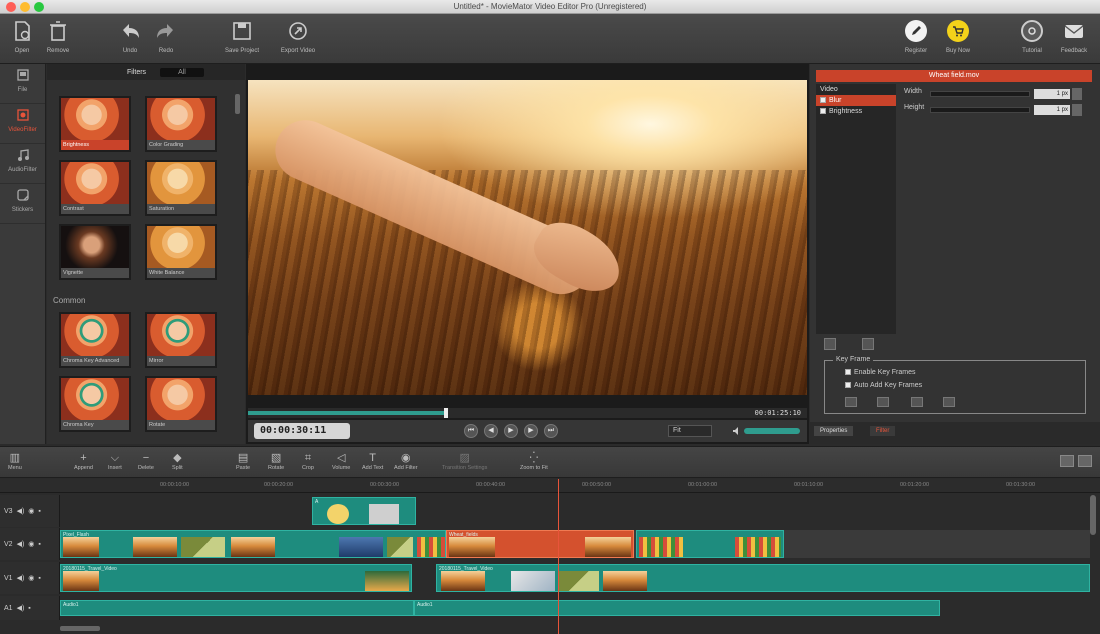 The image size is (1100, 634). I want to click on keyframe-next-button, so click(949, 402).